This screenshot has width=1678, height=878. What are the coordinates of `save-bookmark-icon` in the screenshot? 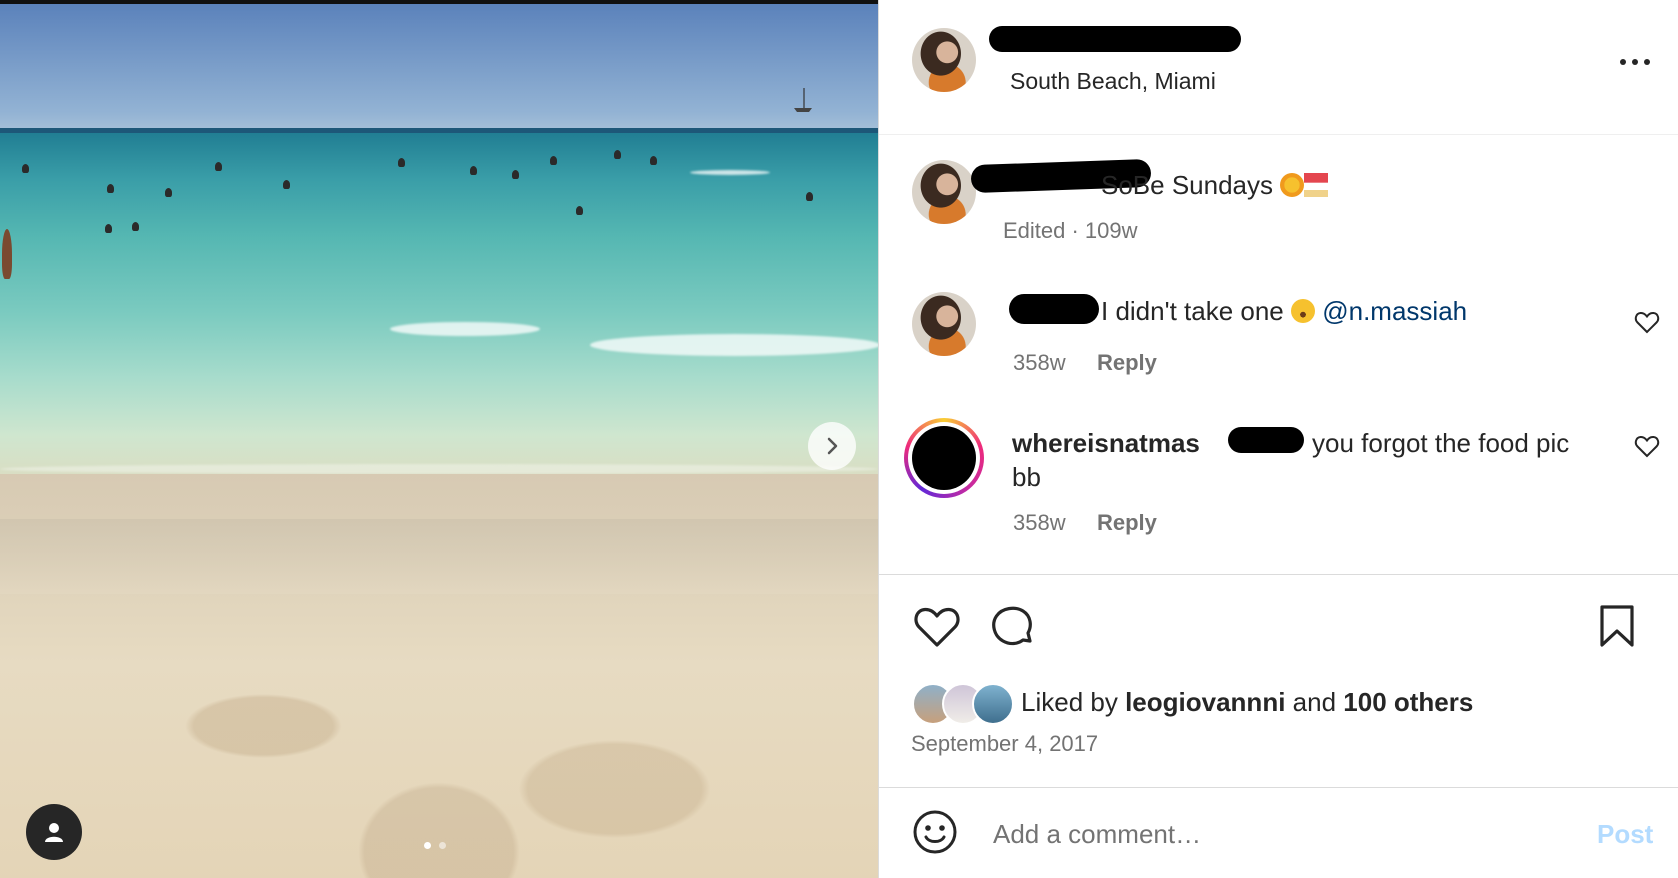 It's located at (1617, 626).